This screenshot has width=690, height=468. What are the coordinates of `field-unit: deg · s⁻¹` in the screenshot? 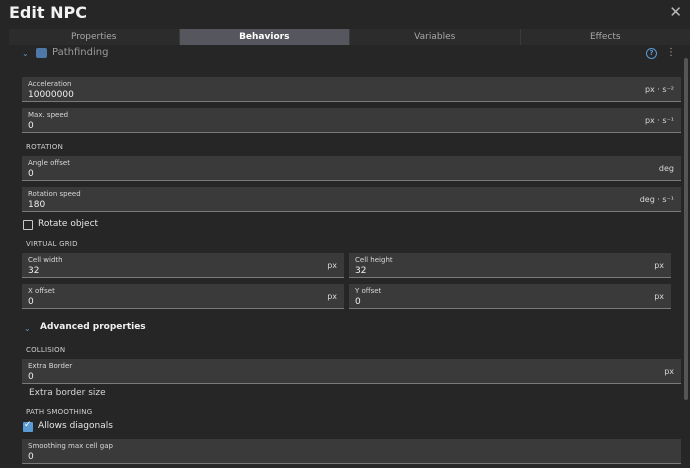 It's located at (656, 199).